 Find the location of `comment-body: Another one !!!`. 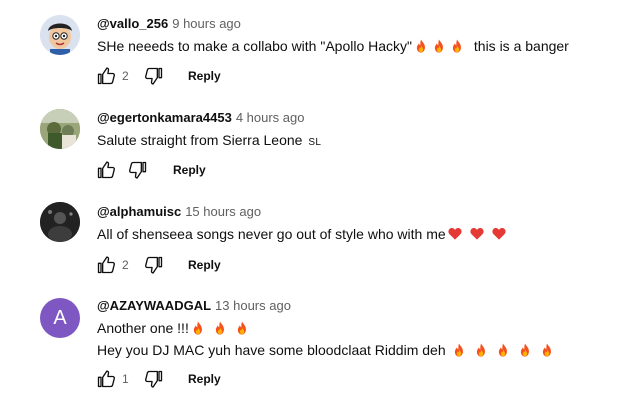

comment-body: Another one !!! is located at coordinates (143, 328).